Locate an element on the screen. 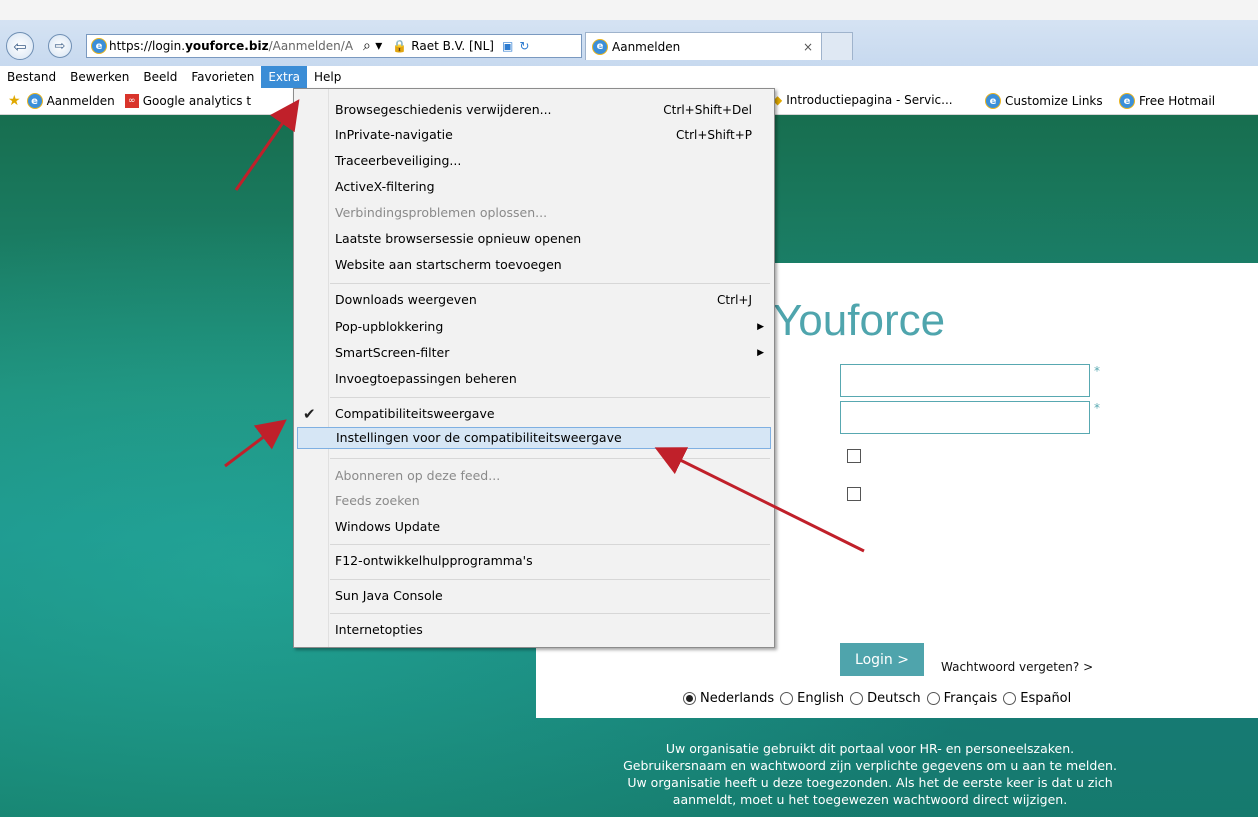 The image size is (1258, 817). lang-label: Nederlands is located at coordinates (737, 698).